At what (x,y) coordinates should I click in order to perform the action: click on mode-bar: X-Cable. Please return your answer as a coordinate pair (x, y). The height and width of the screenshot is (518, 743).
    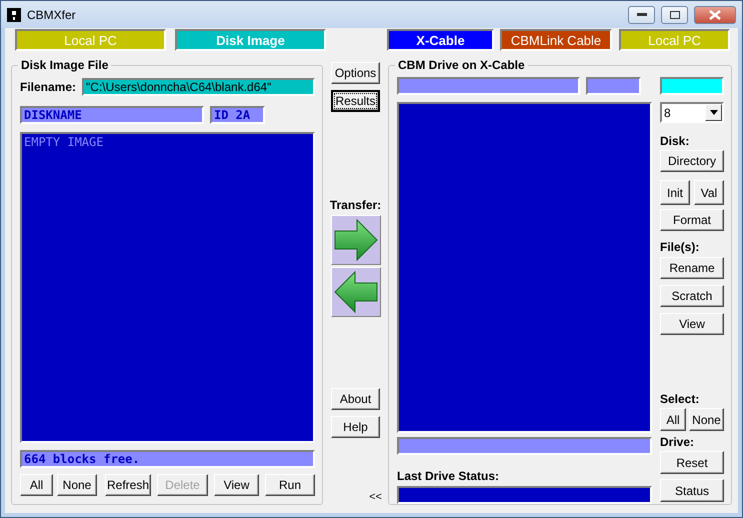
    Looking at the image, I should click on (440, 40).